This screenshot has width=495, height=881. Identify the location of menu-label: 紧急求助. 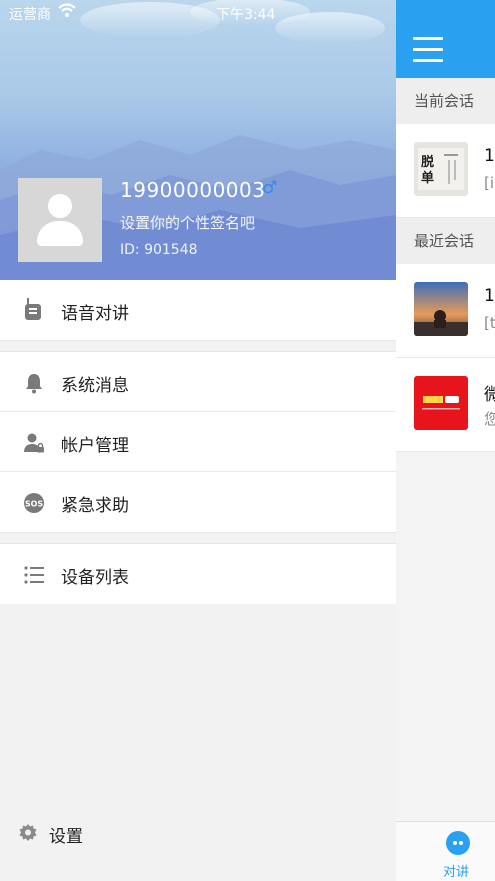
(95, 506).